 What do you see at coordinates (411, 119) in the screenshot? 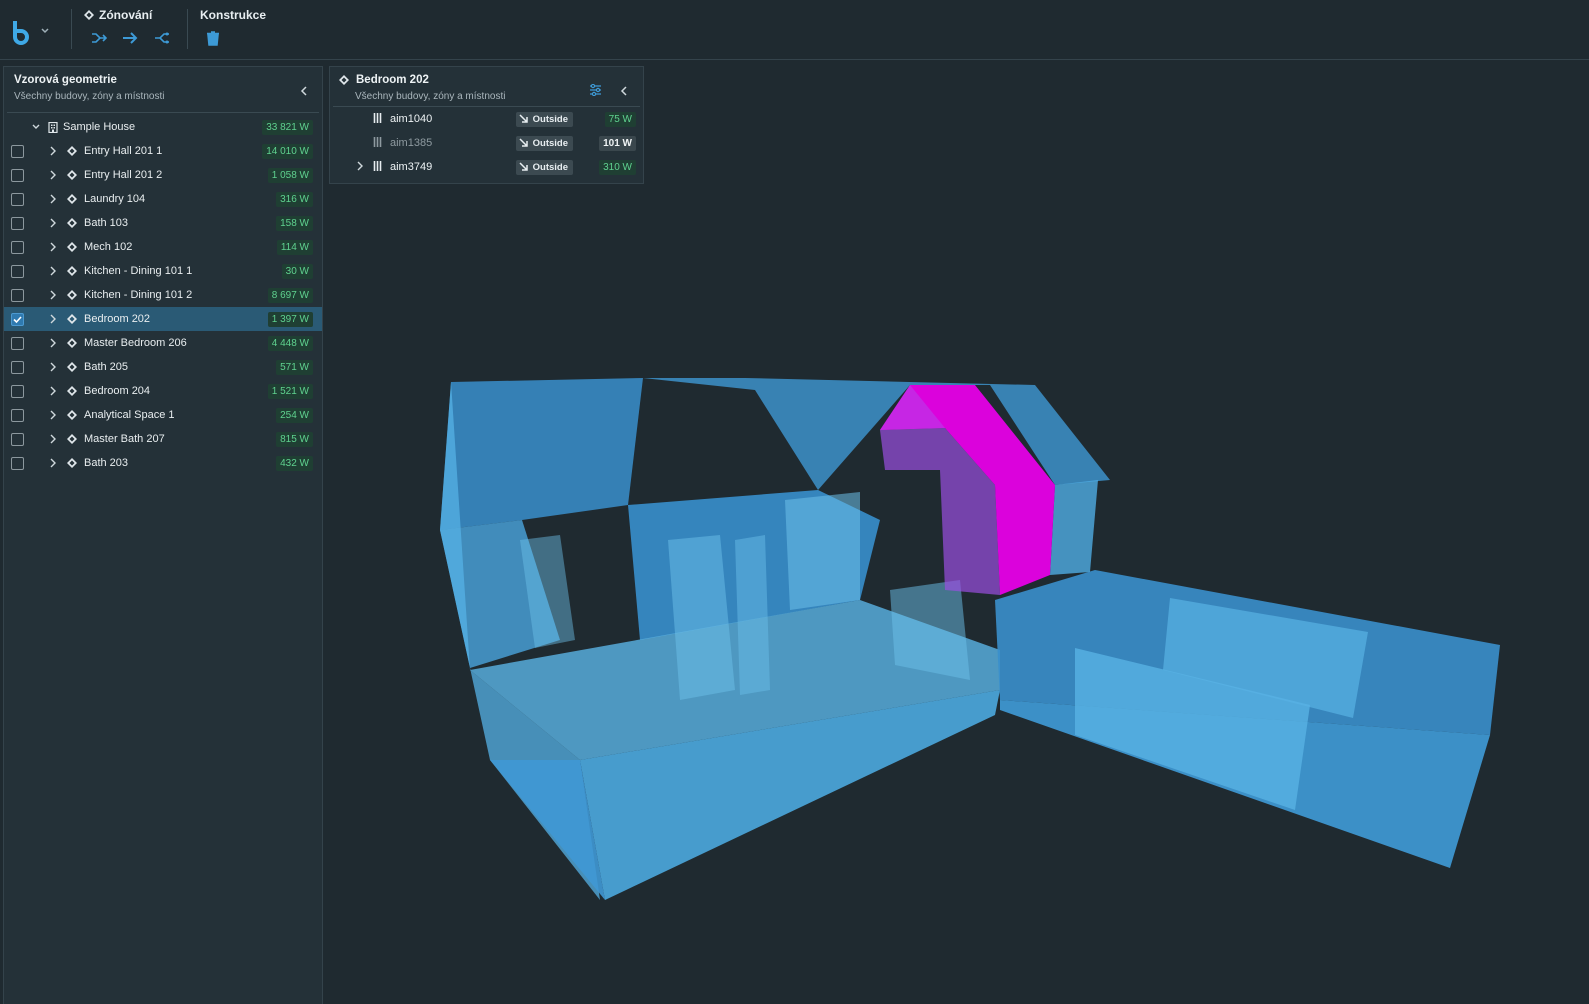
I see `surface-name: aim1040` at bounding box center [411, 119].